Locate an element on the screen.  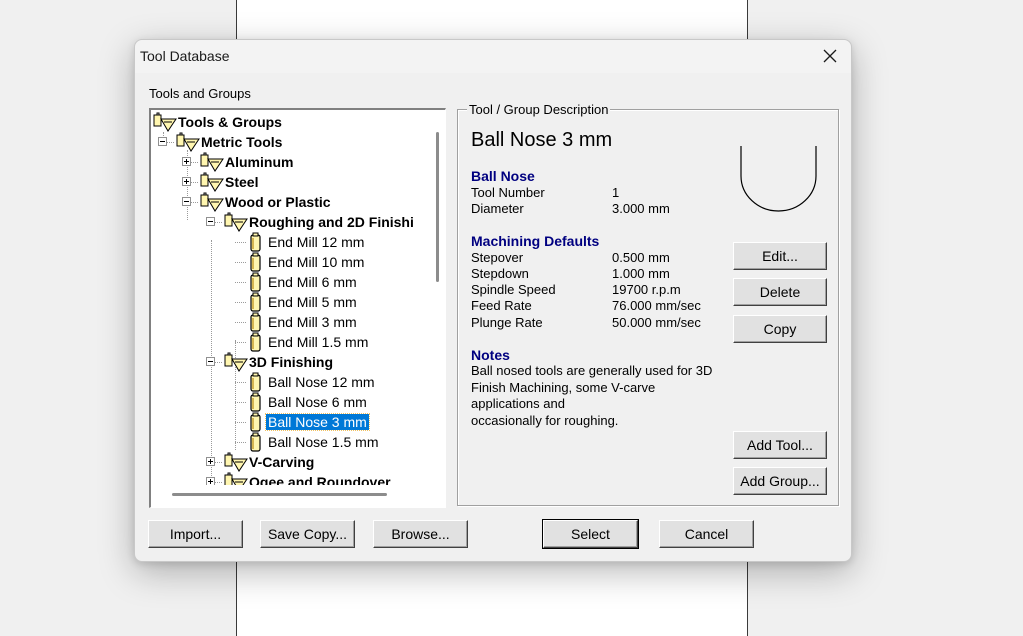
tree-node-label: Ball Nose 1.5 mm is located at coordinates (323, 442).